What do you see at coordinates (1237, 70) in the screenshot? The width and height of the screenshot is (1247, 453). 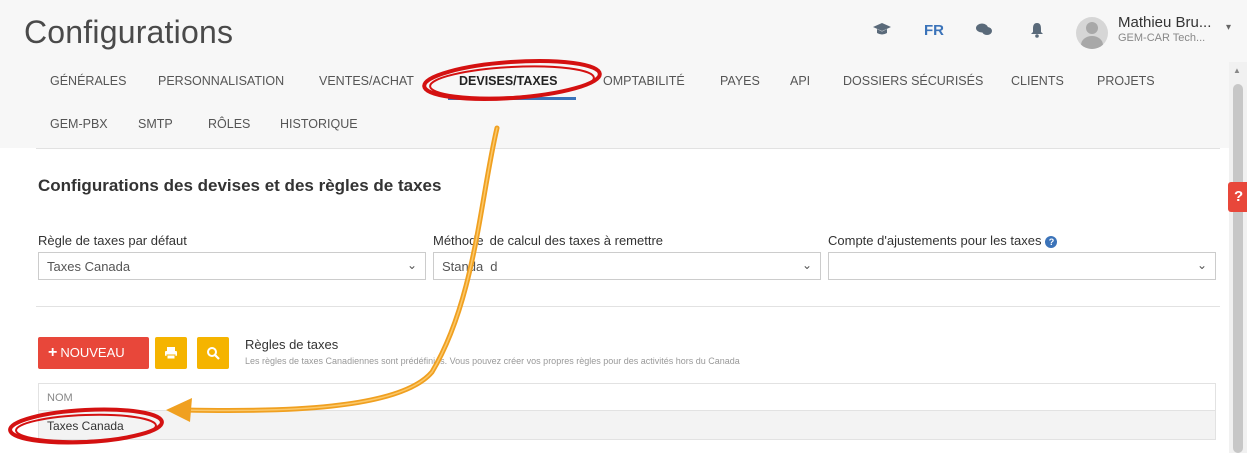 I see `scroll-up-arrow-icon: ▲` at bounding box center [1237, 70].